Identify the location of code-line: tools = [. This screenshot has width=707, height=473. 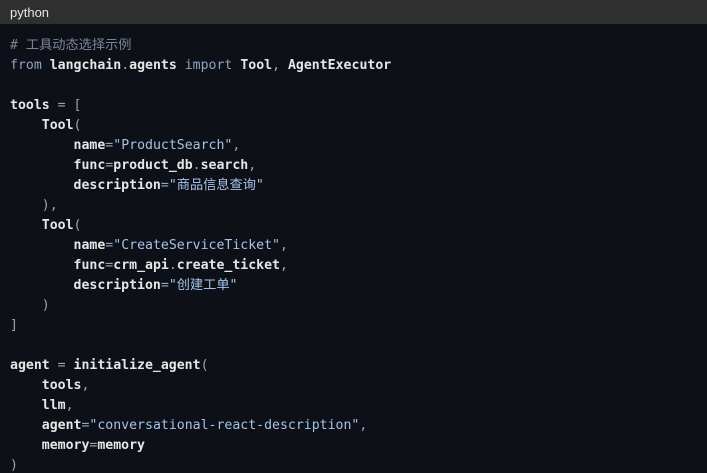
(353, 106).